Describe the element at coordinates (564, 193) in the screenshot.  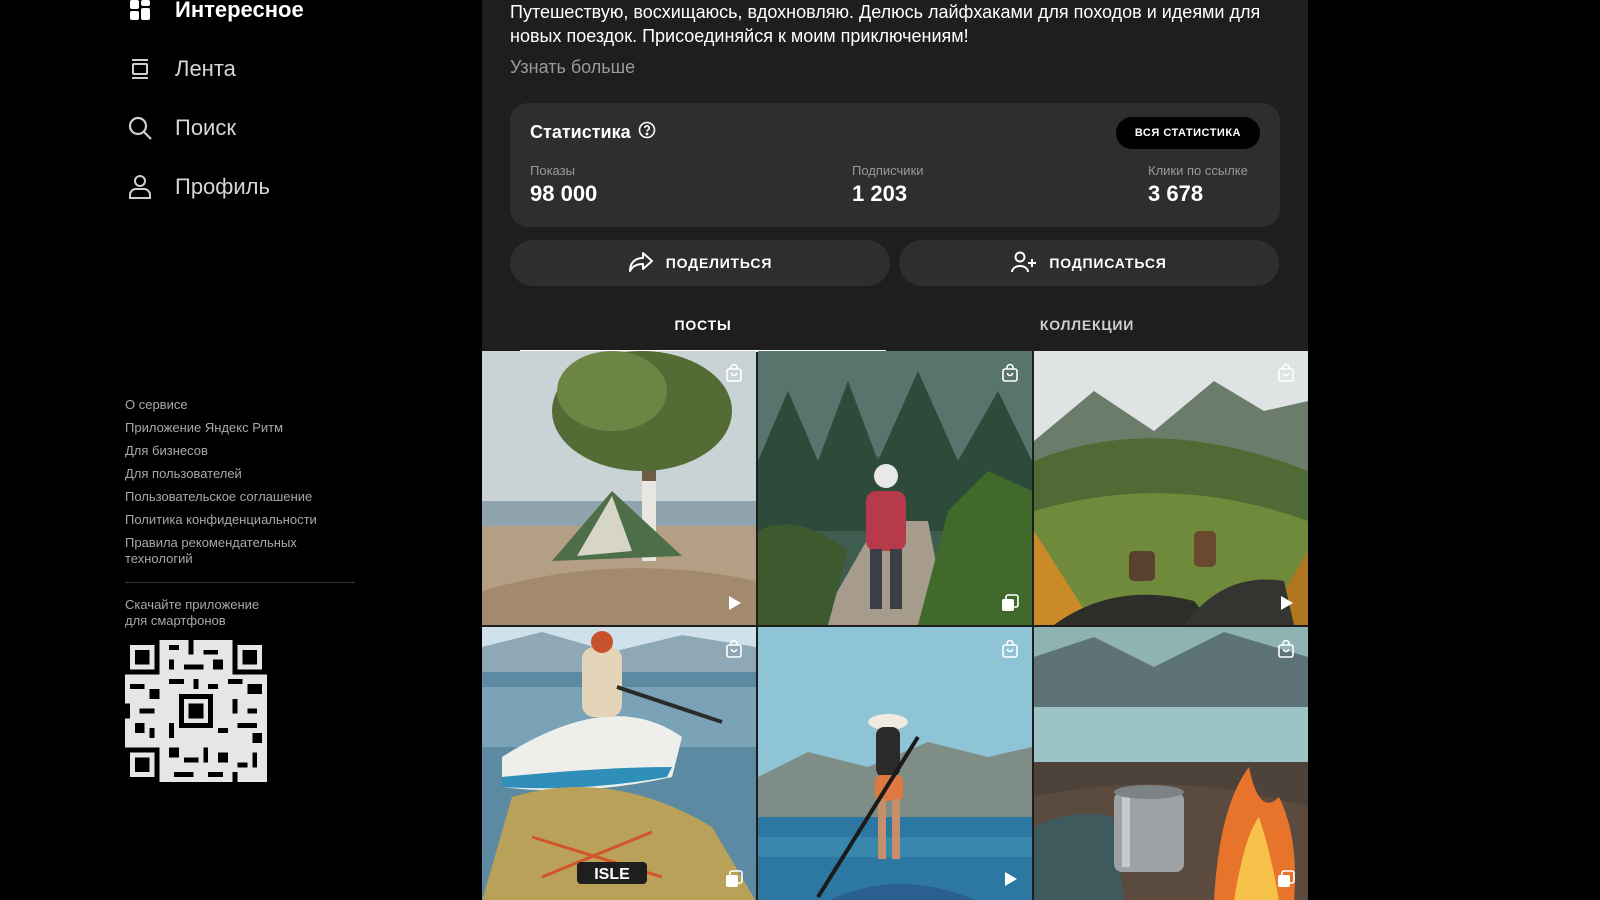
I see `stat-value: 98 000` at that location.